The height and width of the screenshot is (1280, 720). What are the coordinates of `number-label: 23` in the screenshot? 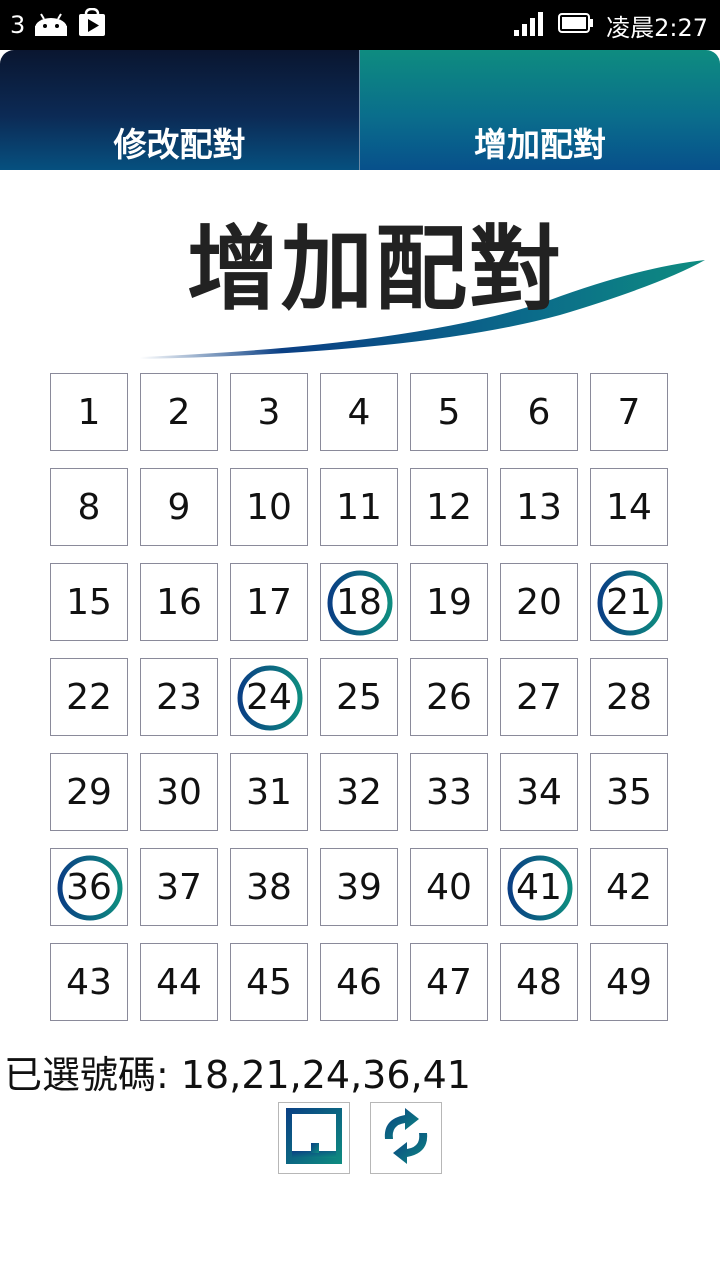 It's located at (179, 697).